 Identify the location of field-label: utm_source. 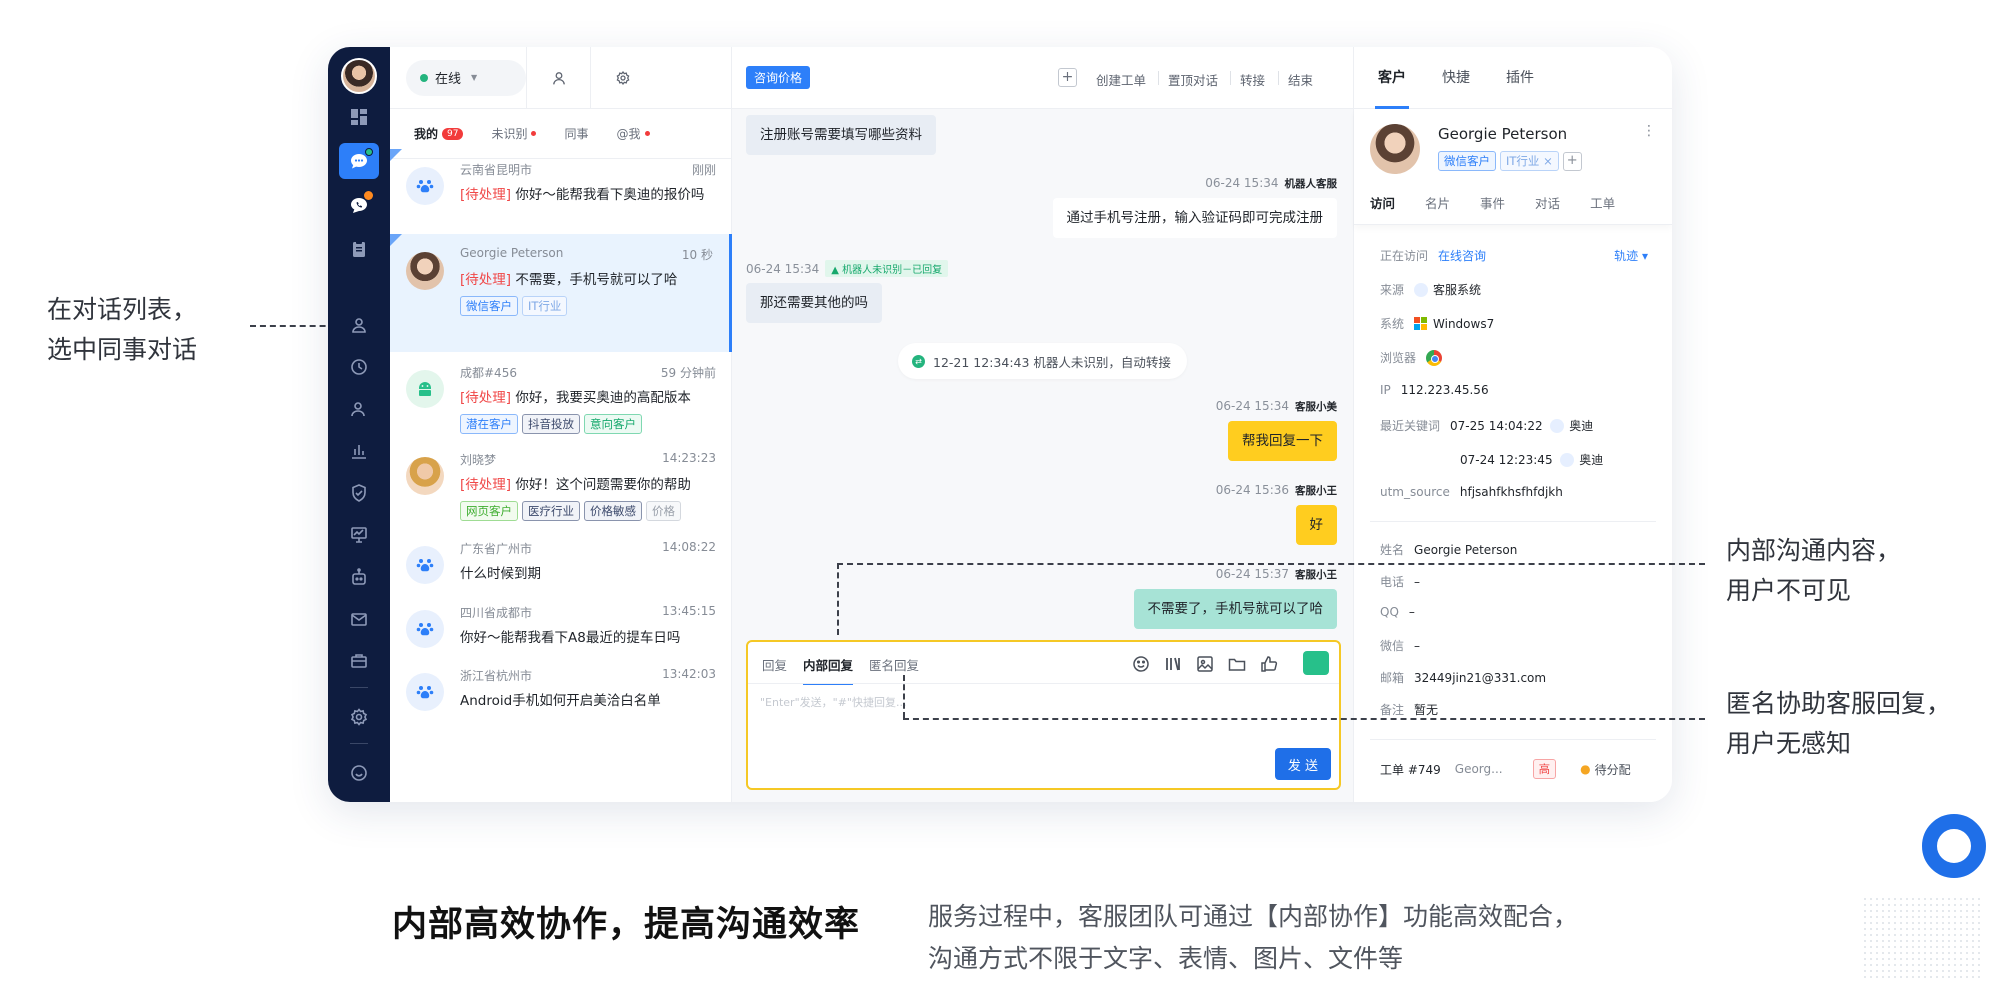
(1415, 492).